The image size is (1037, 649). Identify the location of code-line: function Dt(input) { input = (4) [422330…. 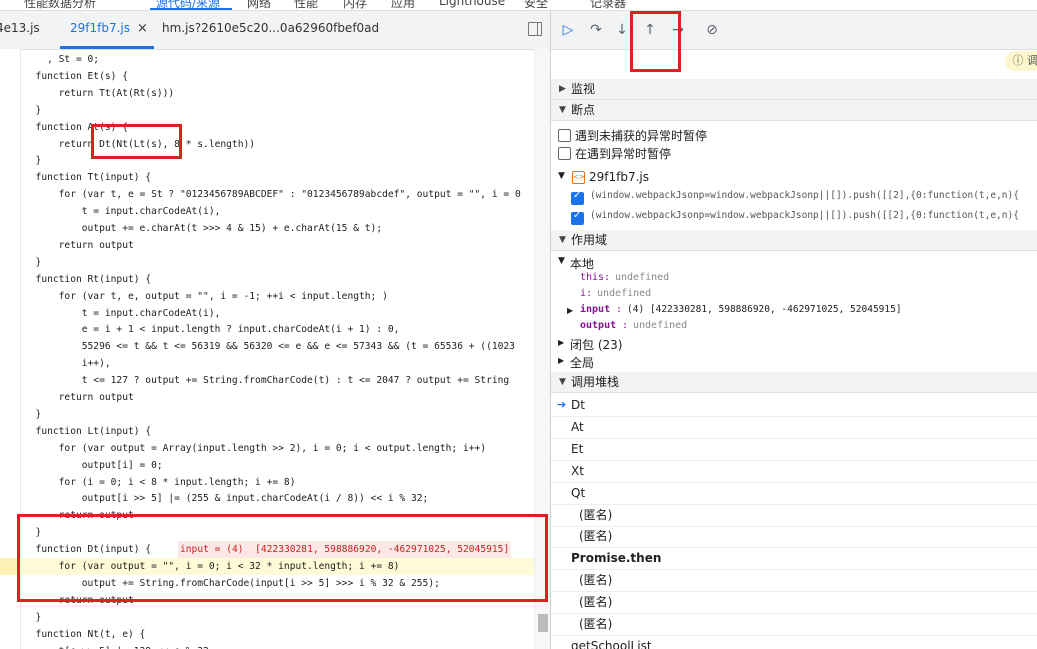
(267, 550).